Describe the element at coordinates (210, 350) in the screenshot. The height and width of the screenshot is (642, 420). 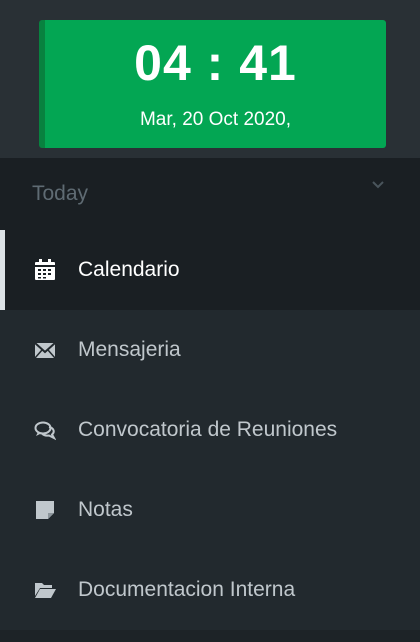
I see `sidebar-item-mensajeria: Mensajeria` at that location.